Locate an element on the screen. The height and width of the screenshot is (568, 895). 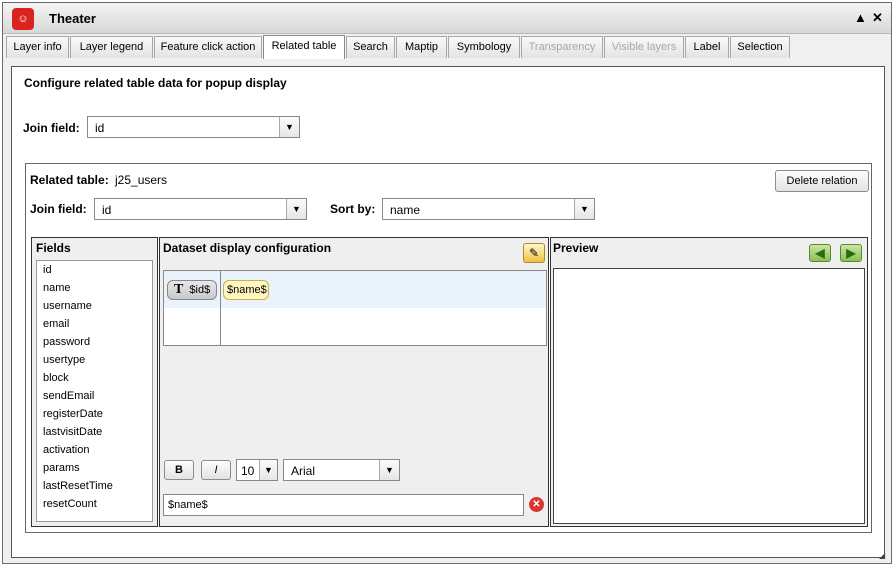
related-table-label: Related table: is located at coordinates (69, 180).